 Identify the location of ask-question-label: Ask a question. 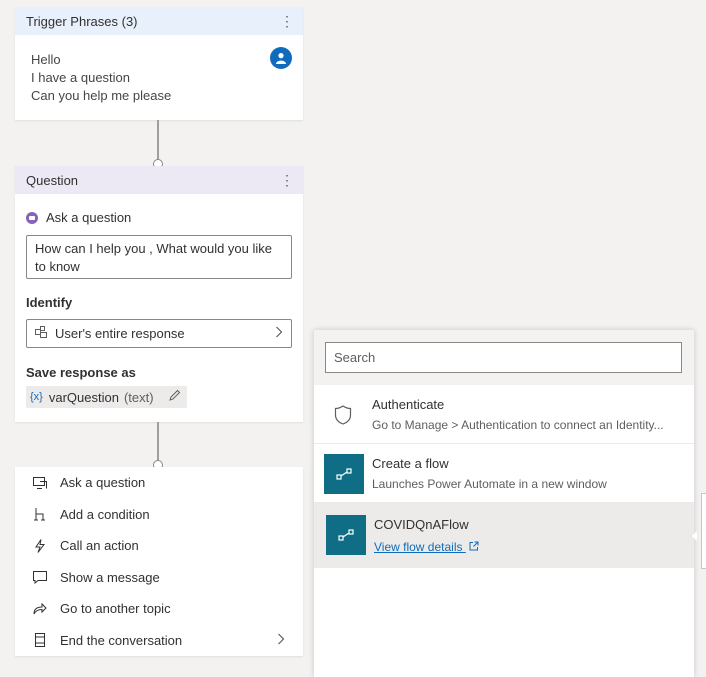
(89, 217).